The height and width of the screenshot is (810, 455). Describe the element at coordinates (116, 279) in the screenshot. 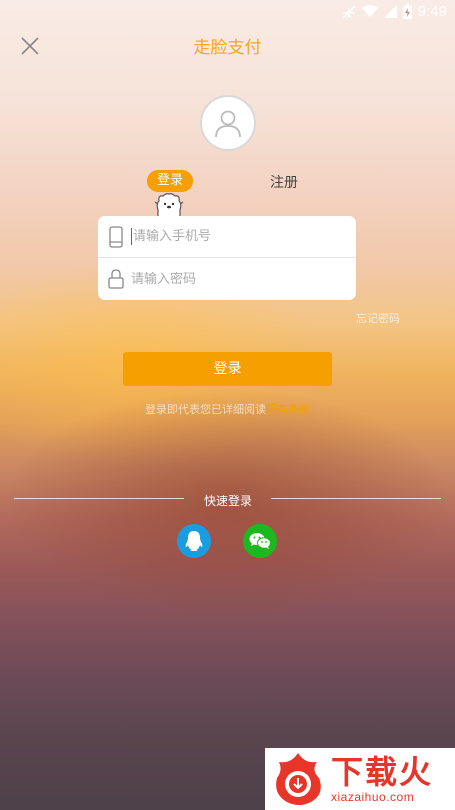

I see `lock-icon` at that location.